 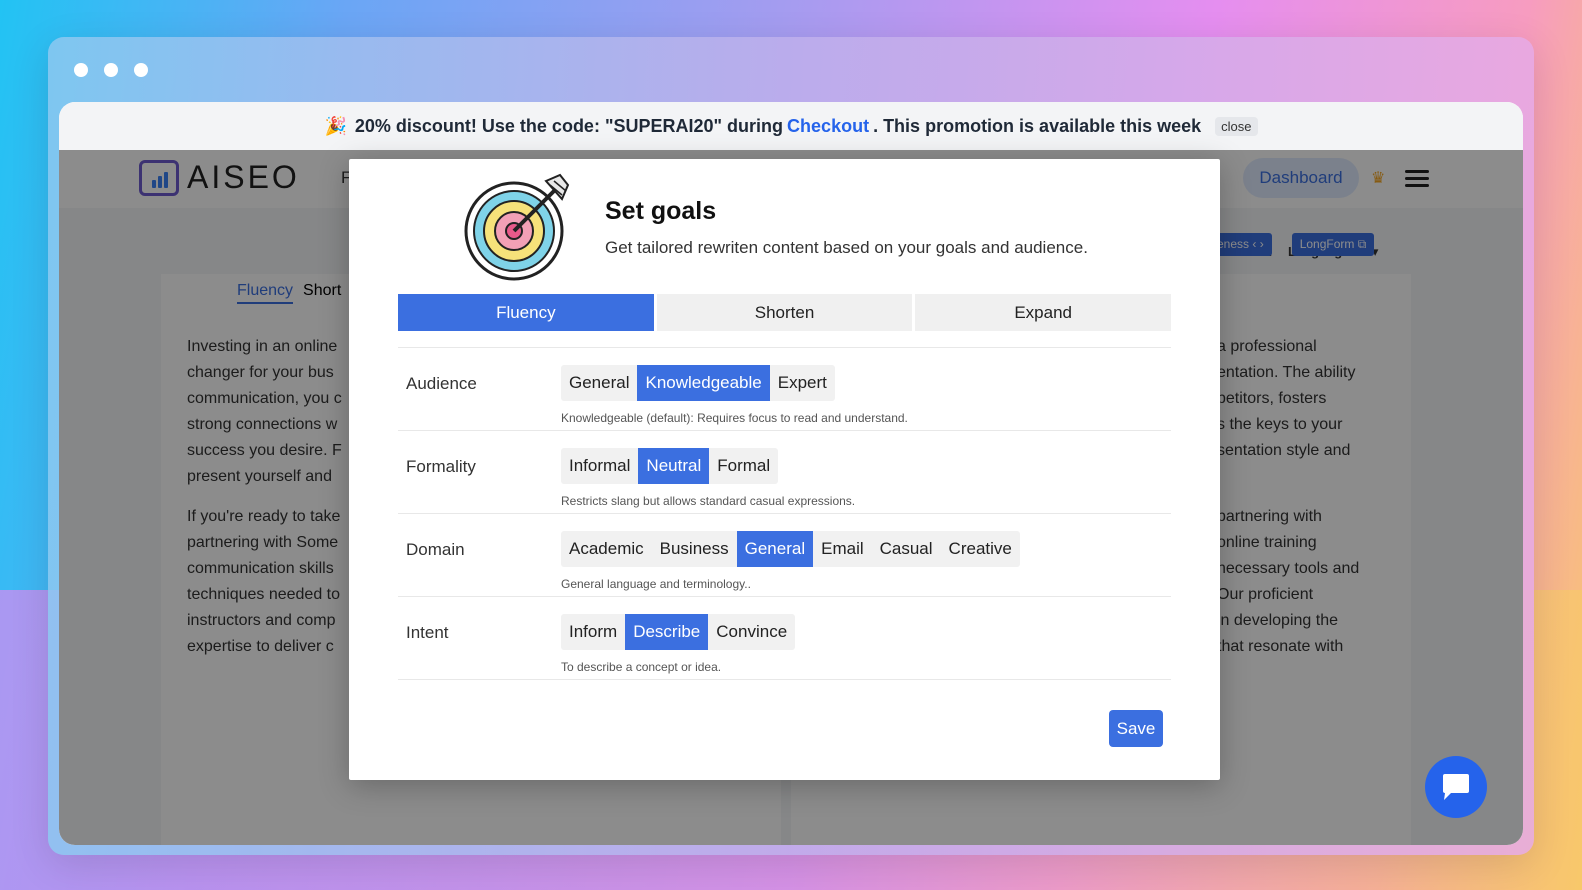 I want to click on domain-option-general: General, so click(x=775, y=549).